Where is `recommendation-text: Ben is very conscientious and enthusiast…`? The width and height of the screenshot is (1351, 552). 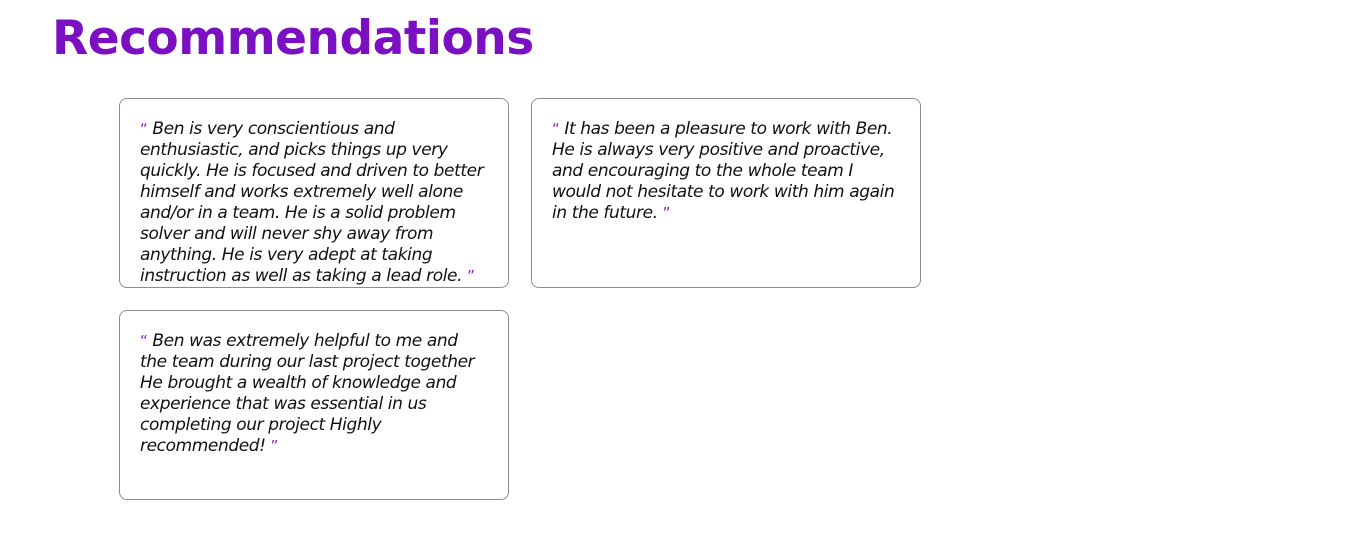 recommendation-text: Ben is very conscientious and enthusiast… is located at coordinates (312, 202).